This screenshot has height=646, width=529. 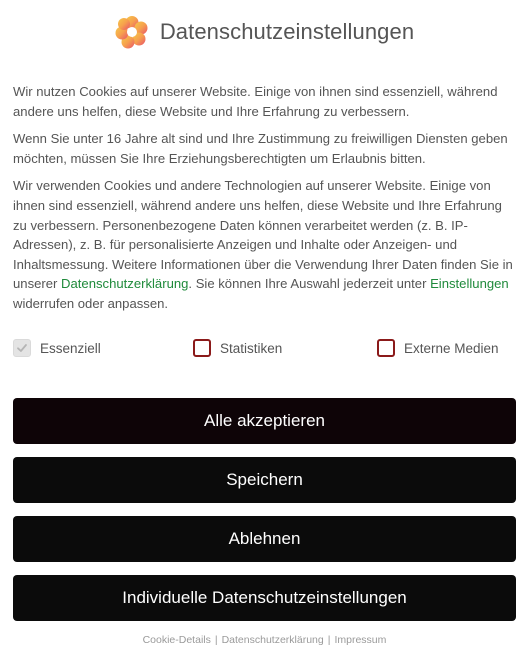 I want to click on checkbox-external-media-label: Externe Medien, so click(x=451, y=348).